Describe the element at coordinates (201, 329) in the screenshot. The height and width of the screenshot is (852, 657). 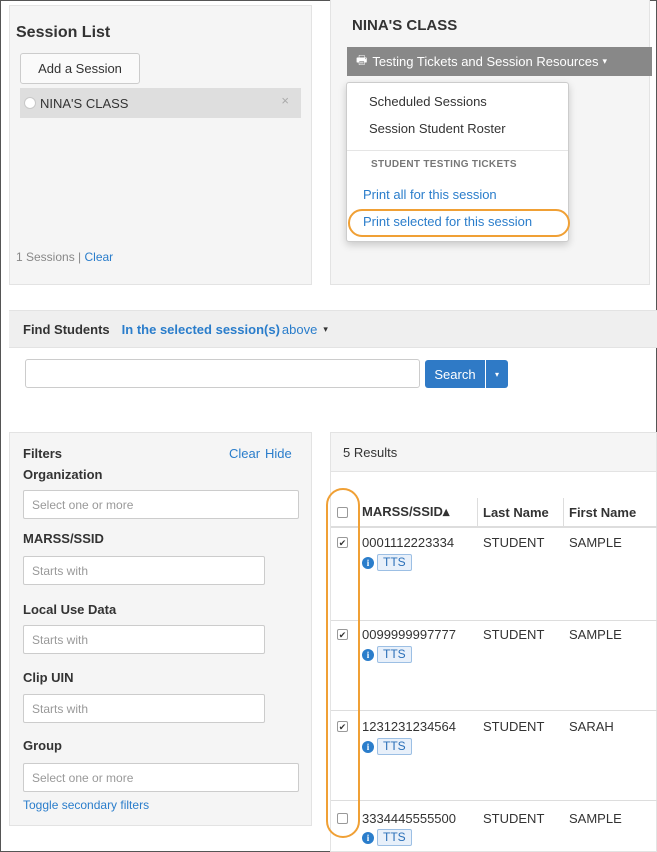
I see `find-scope-dropdown: In the selected session(s)` at that location.